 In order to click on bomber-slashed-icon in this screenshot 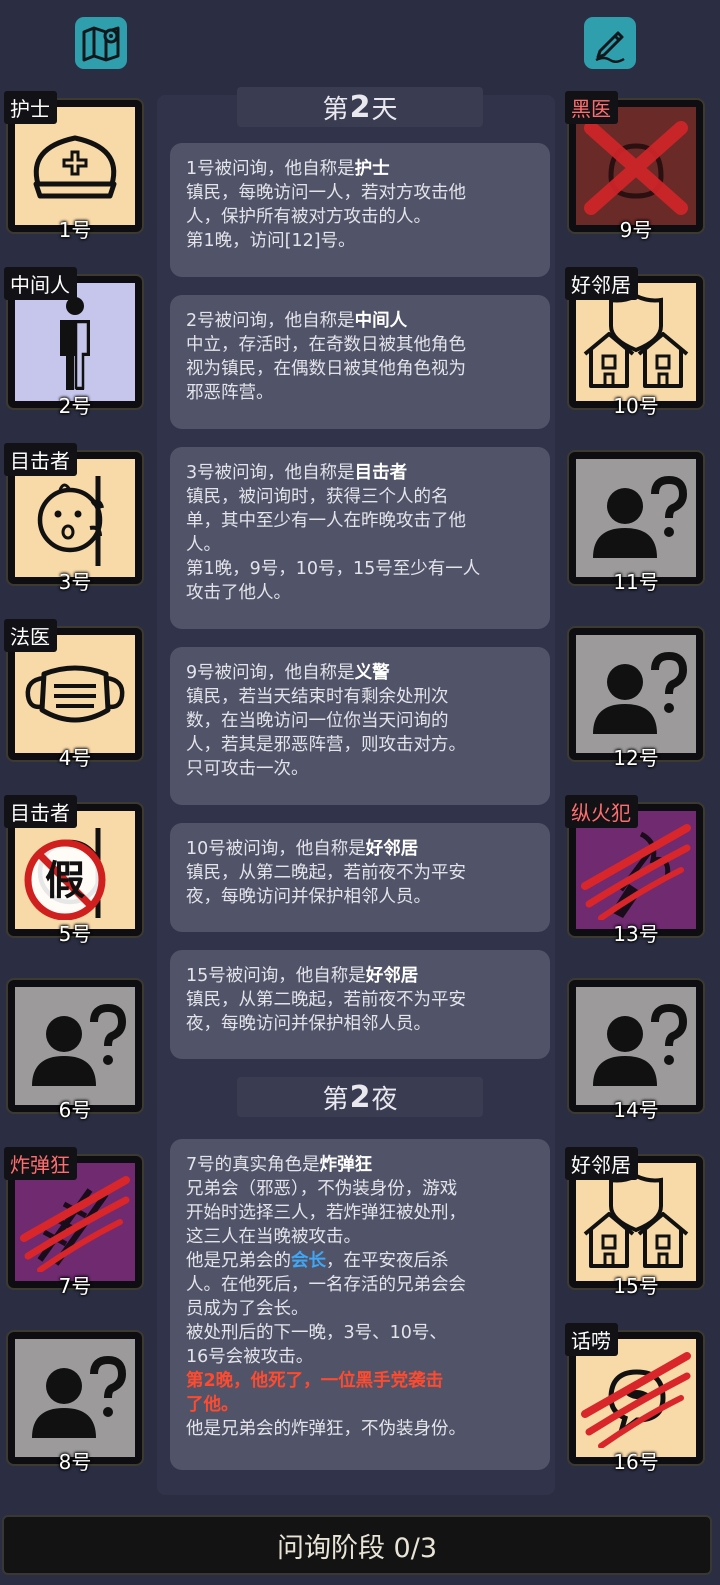, I will do `click(75, 1224)`.